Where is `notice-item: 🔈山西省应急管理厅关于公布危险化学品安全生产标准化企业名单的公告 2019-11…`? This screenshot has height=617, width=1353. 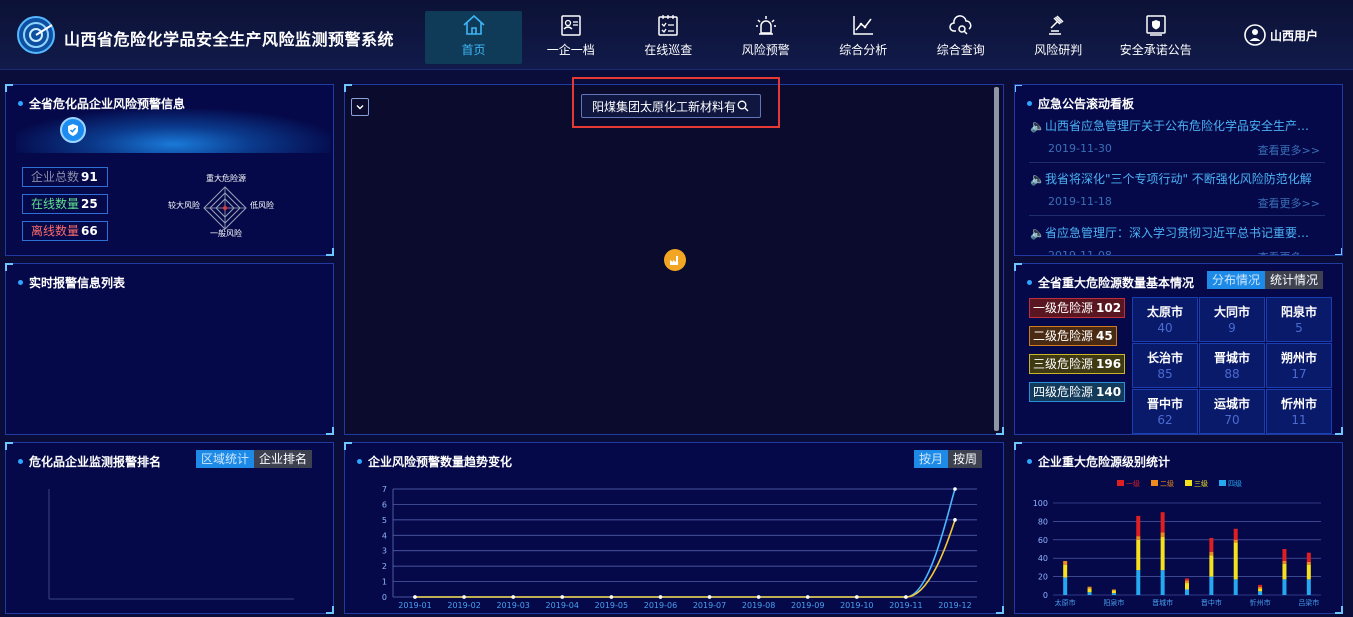
notice-item: 🔈山西省应急管理厅关于公布危险化学品安全生产标准化企业名单的公告 2019-11… is located at coordinates (1180, 137).